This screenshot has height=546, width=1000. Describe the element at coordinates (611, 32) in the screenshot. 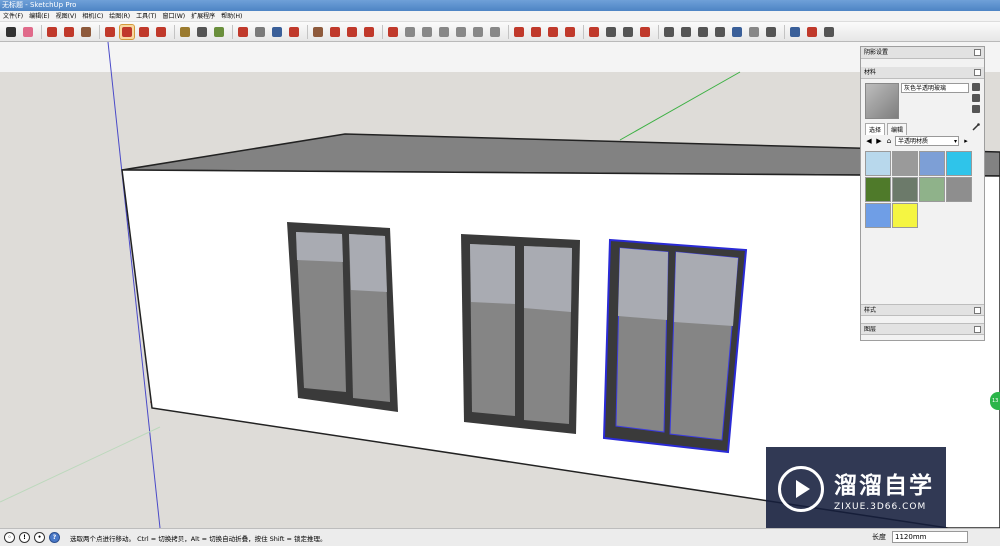

I see `dimension-tool-button` at that location.